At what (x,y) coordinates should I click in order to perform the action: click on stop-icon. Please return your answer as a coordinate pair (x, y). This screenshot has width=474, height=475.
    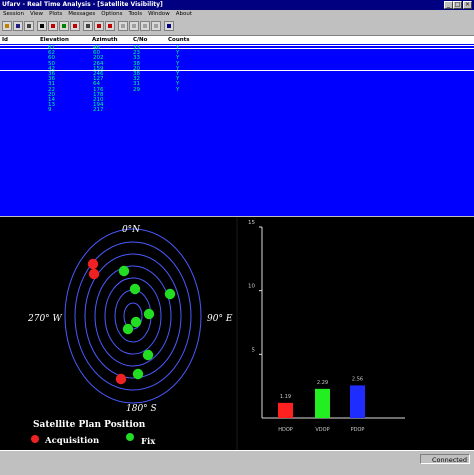
    Looking at the image, I should click on (99, 26).